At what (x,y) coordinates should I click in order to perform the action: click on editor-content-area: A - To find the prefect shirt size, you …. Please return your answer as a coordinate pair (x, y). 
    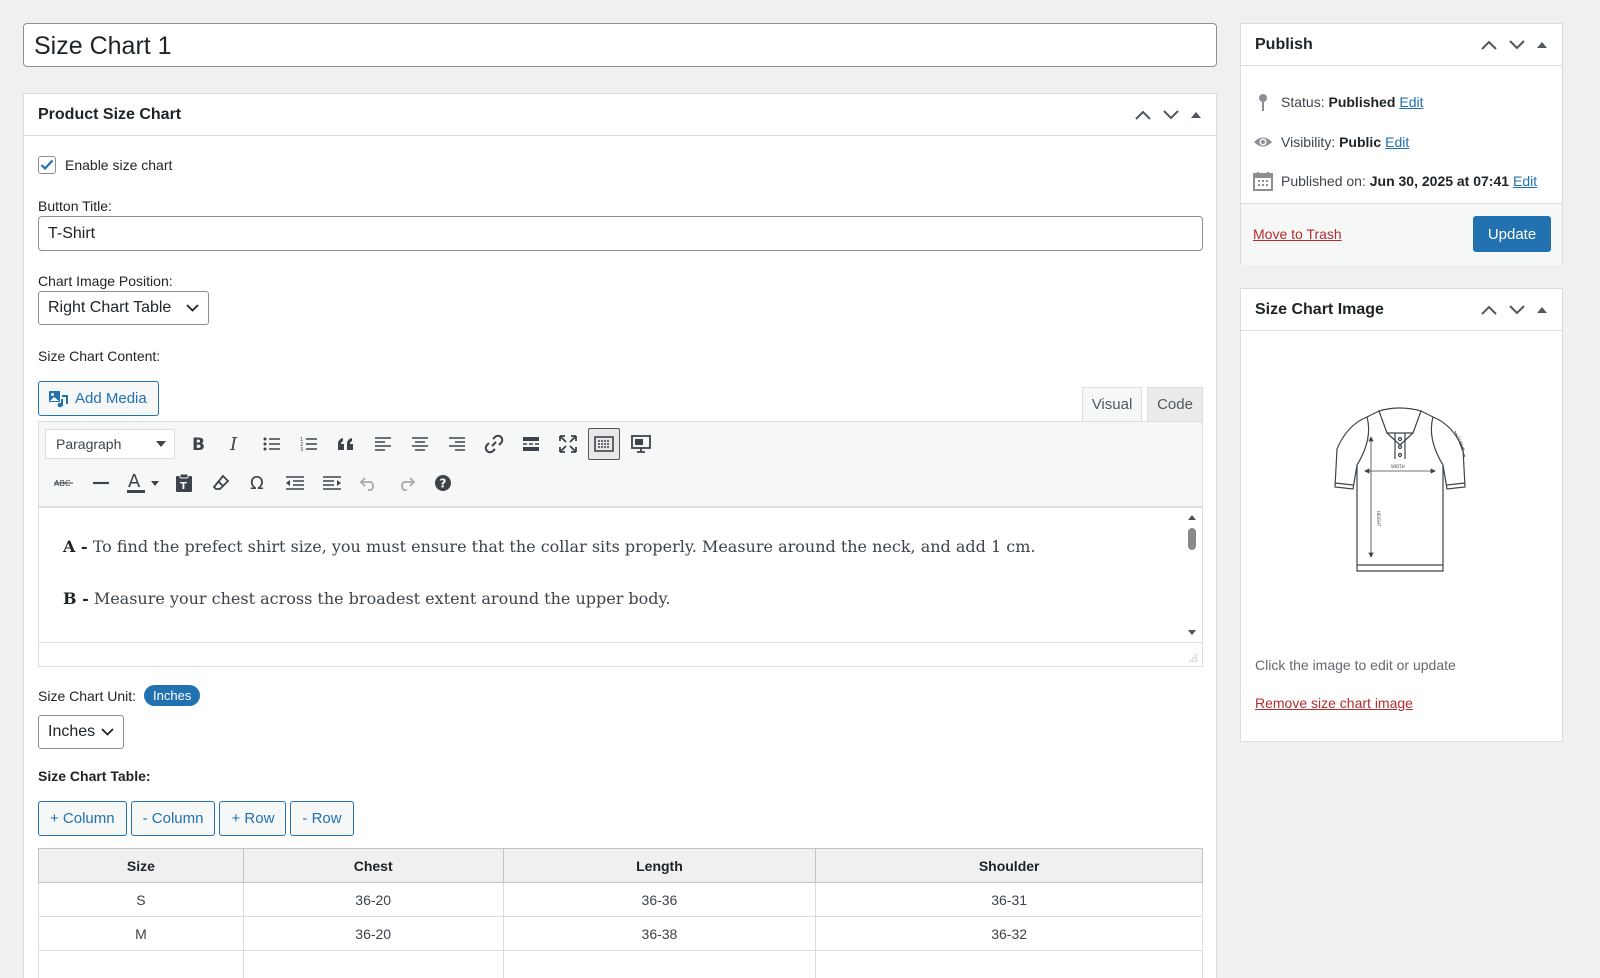
    Looking at the image, I should click on (620, 587).